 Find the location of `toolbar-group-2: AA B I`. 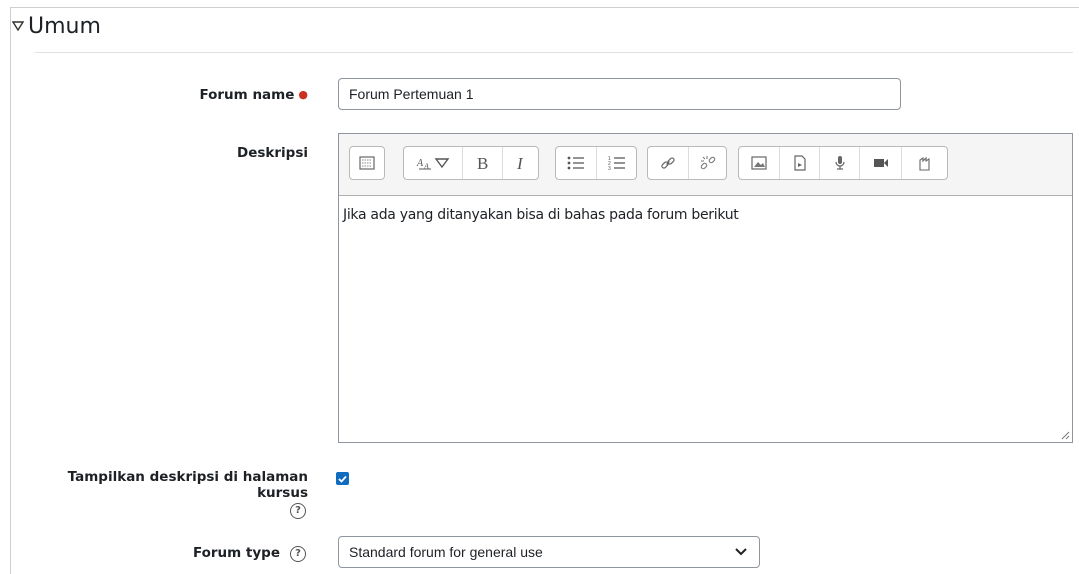

toolbar-group-2: AA B I is located at coordinates (471, 163).